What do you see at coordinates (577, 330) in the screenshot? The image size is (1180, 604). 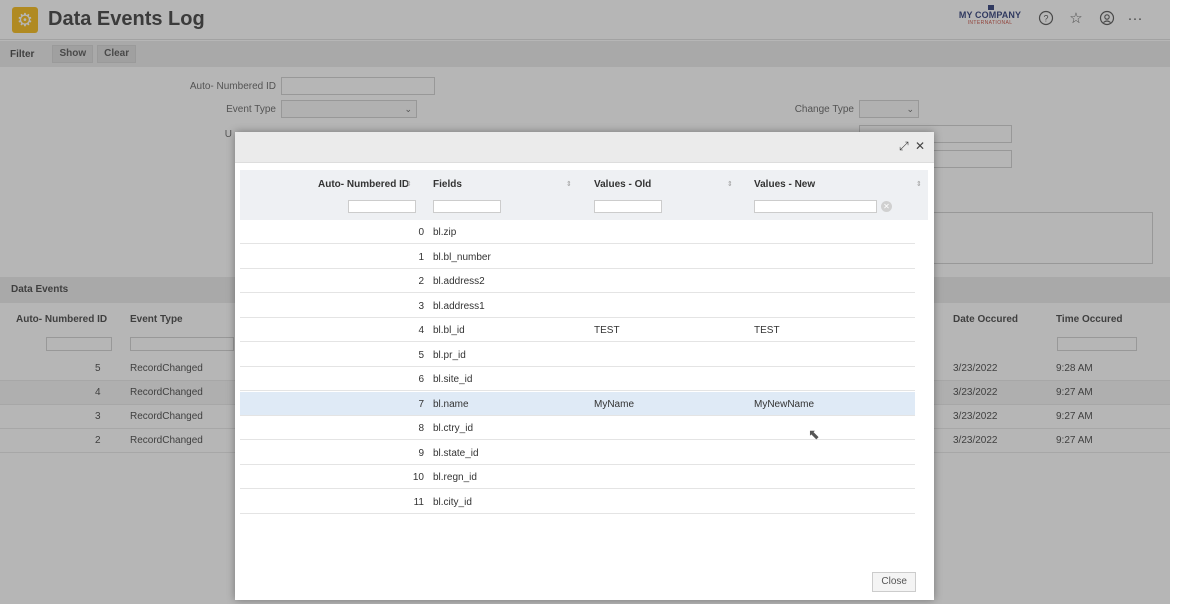 I see `table-row: 4 bl.bl_id TEST TEST` at bounding box center [577, 330].